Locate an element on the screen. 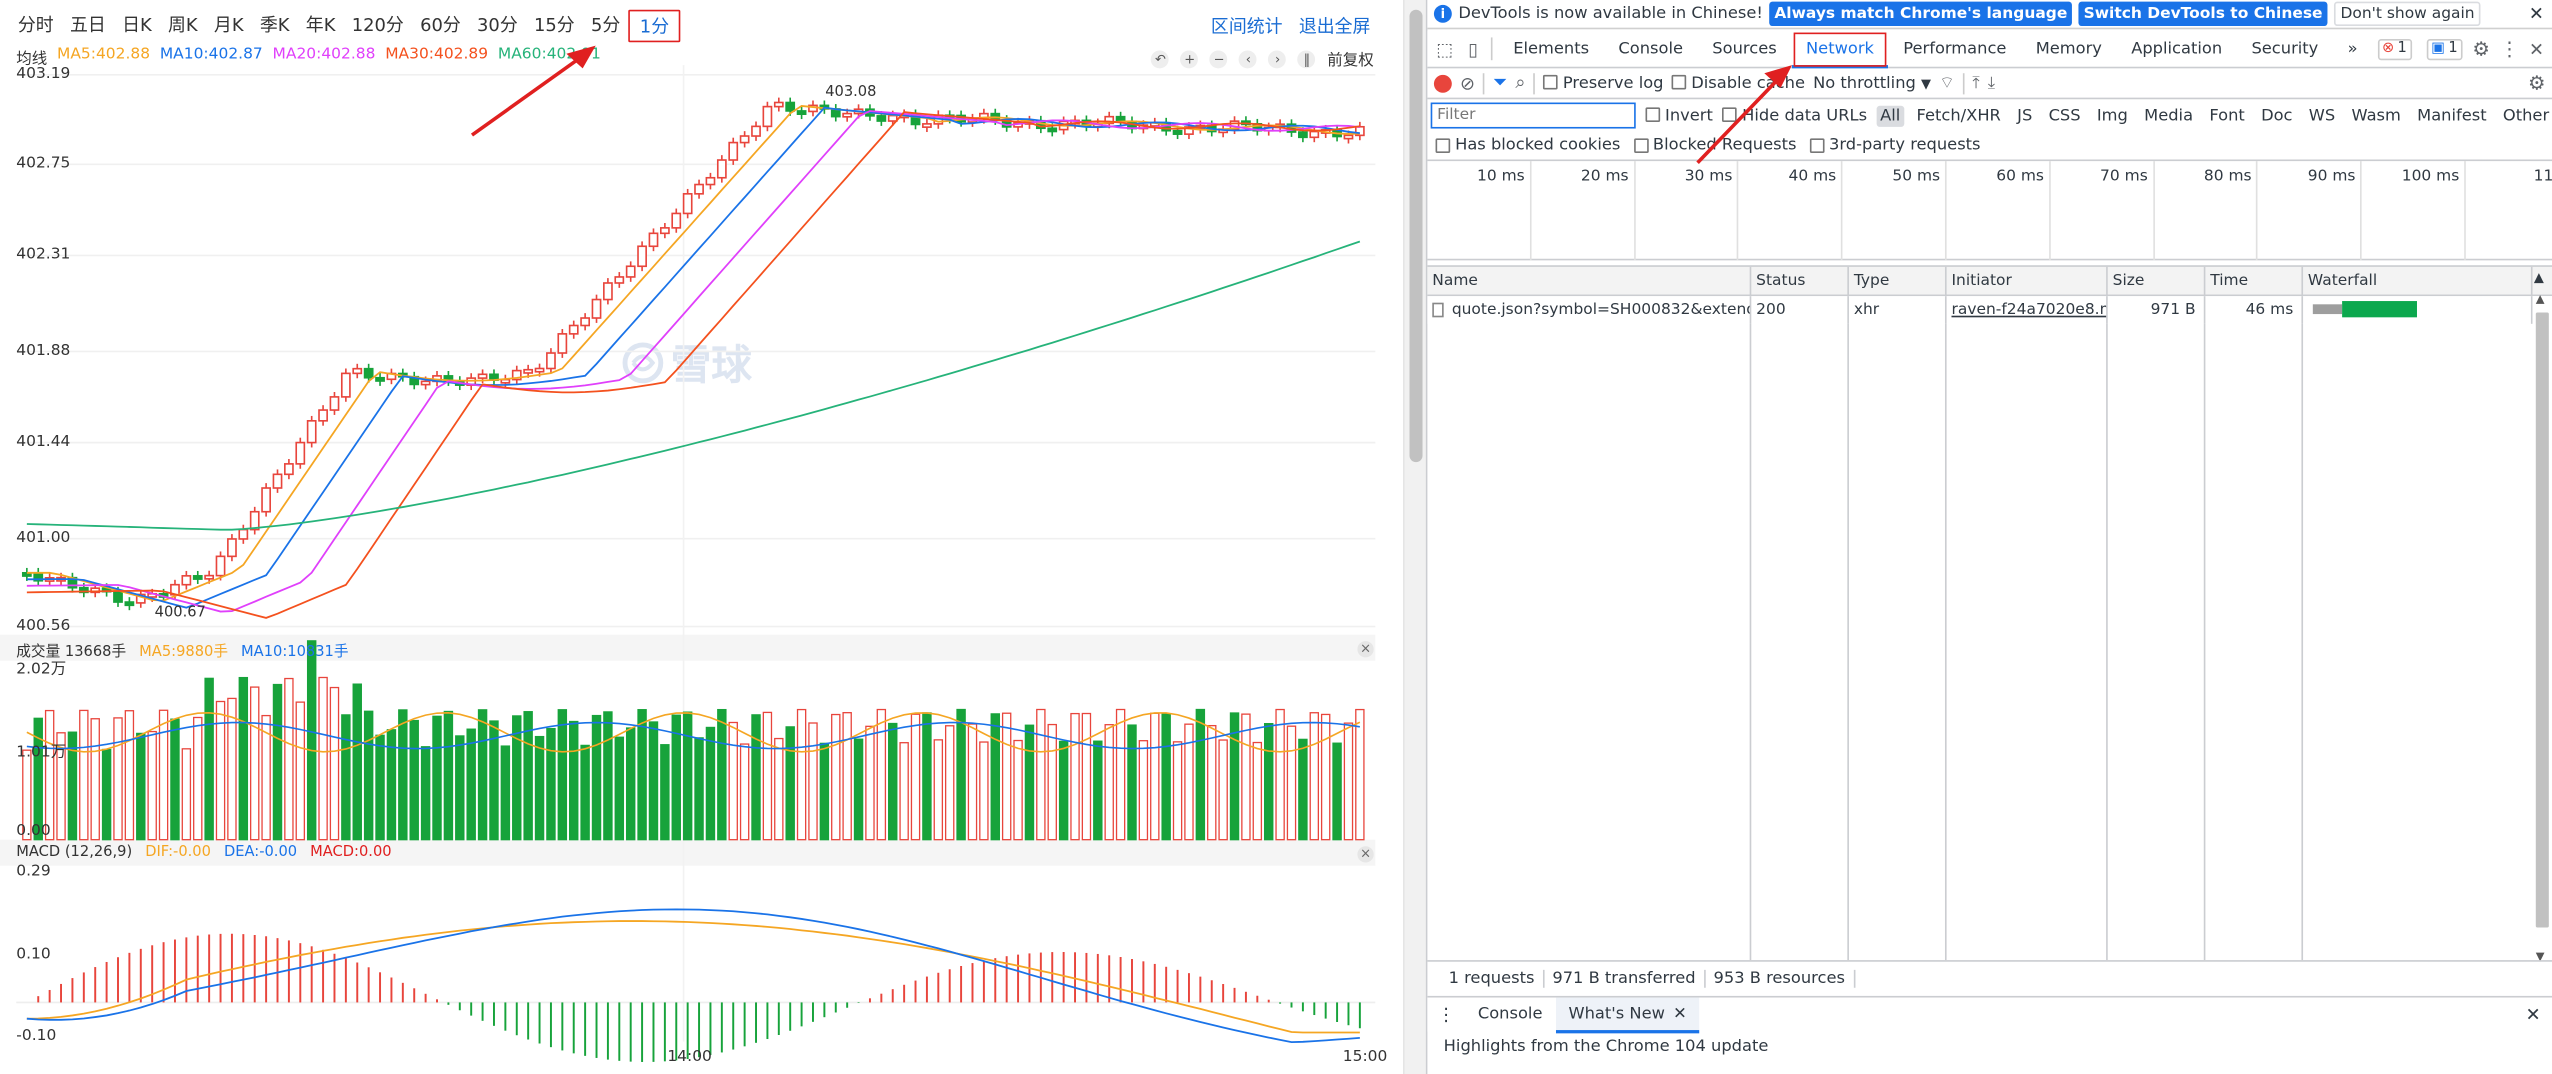 The height and width of the screenshot is (1074, 2552). devtools-tab-memory: Memory is located at coordinates (2068, 48).